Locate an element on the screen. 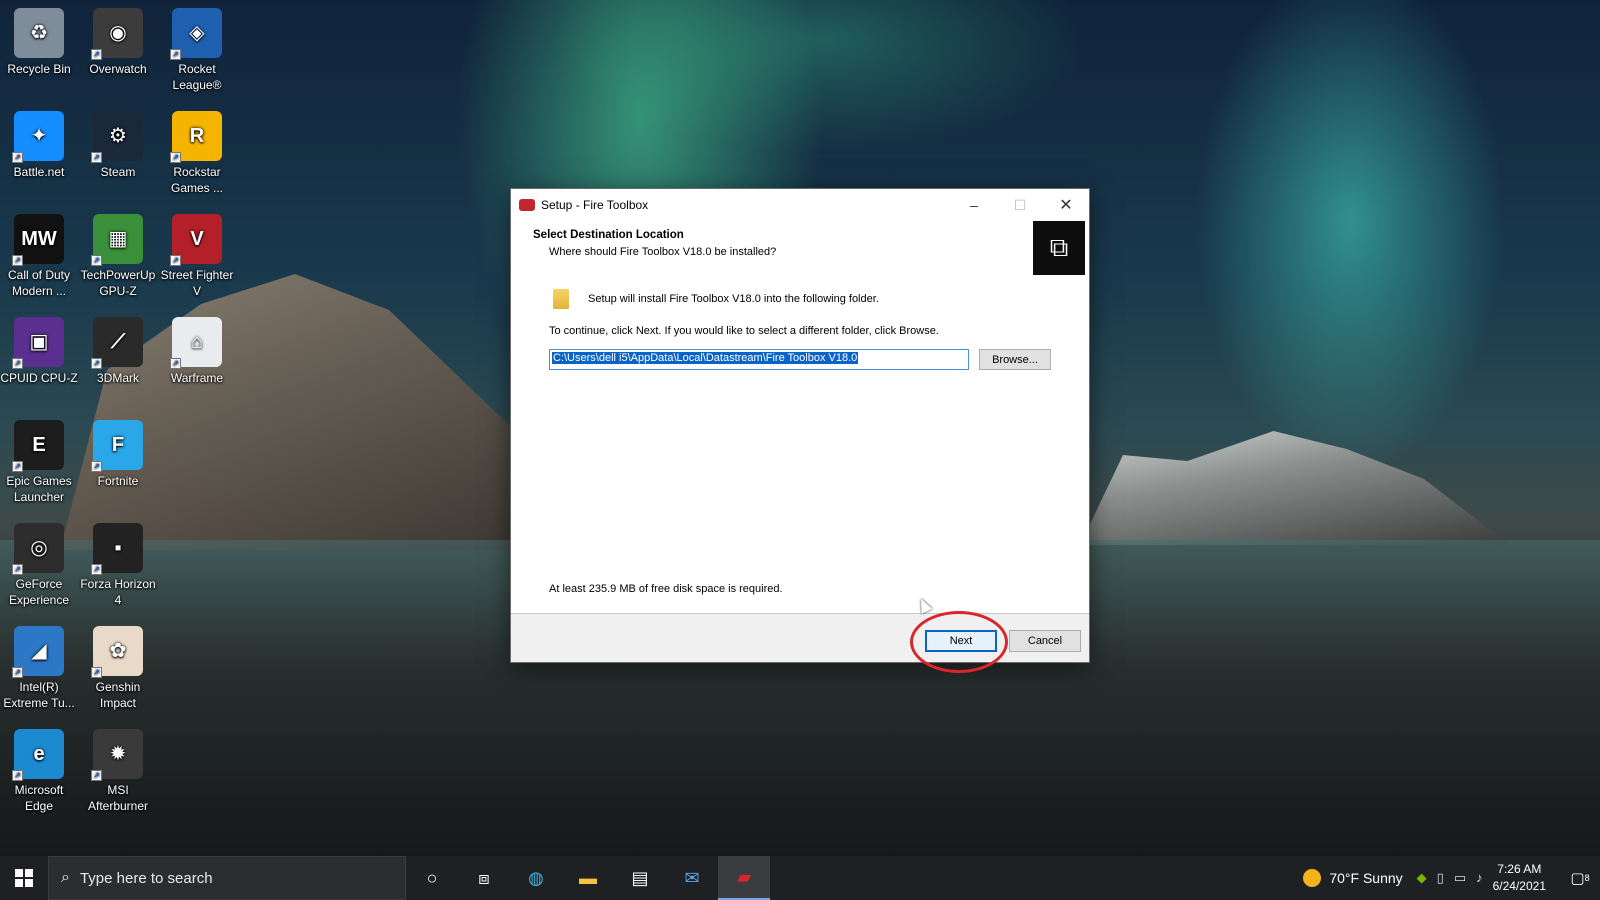 The width and height of the screenshot is (1600, 900). notification-icon: ▢ is located at coordinates (1577, 878).